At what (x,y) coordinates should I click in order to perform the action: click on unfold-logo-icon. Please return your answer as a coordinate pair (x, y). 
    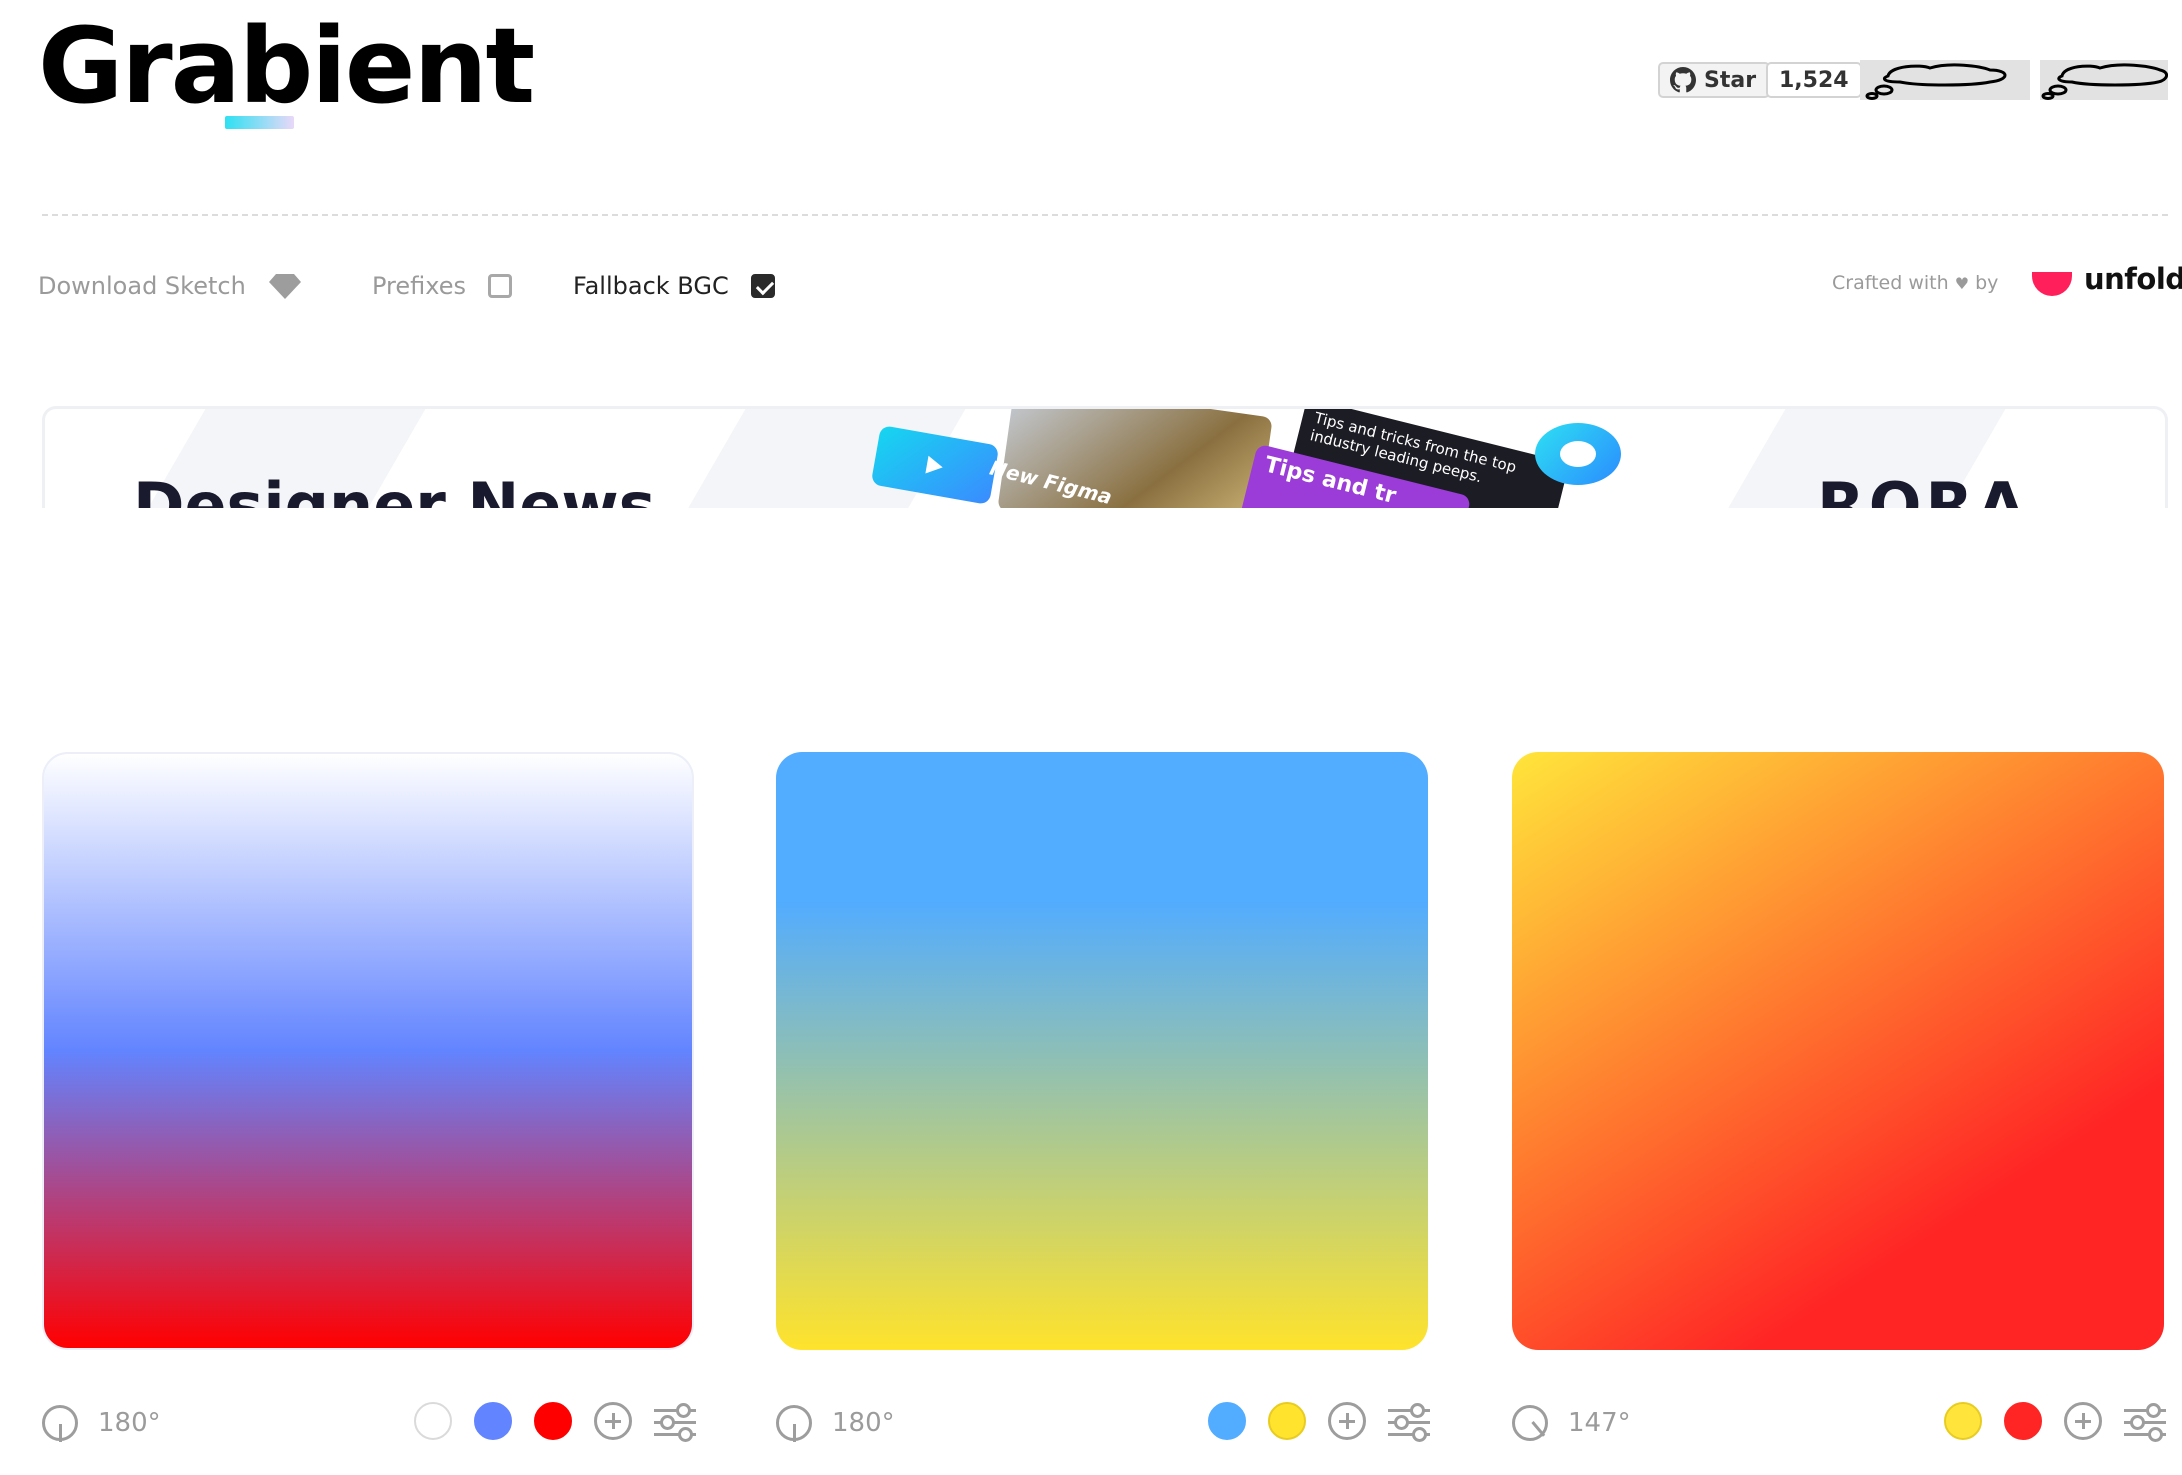
    Looking at the image, I should click on (2052, 284).